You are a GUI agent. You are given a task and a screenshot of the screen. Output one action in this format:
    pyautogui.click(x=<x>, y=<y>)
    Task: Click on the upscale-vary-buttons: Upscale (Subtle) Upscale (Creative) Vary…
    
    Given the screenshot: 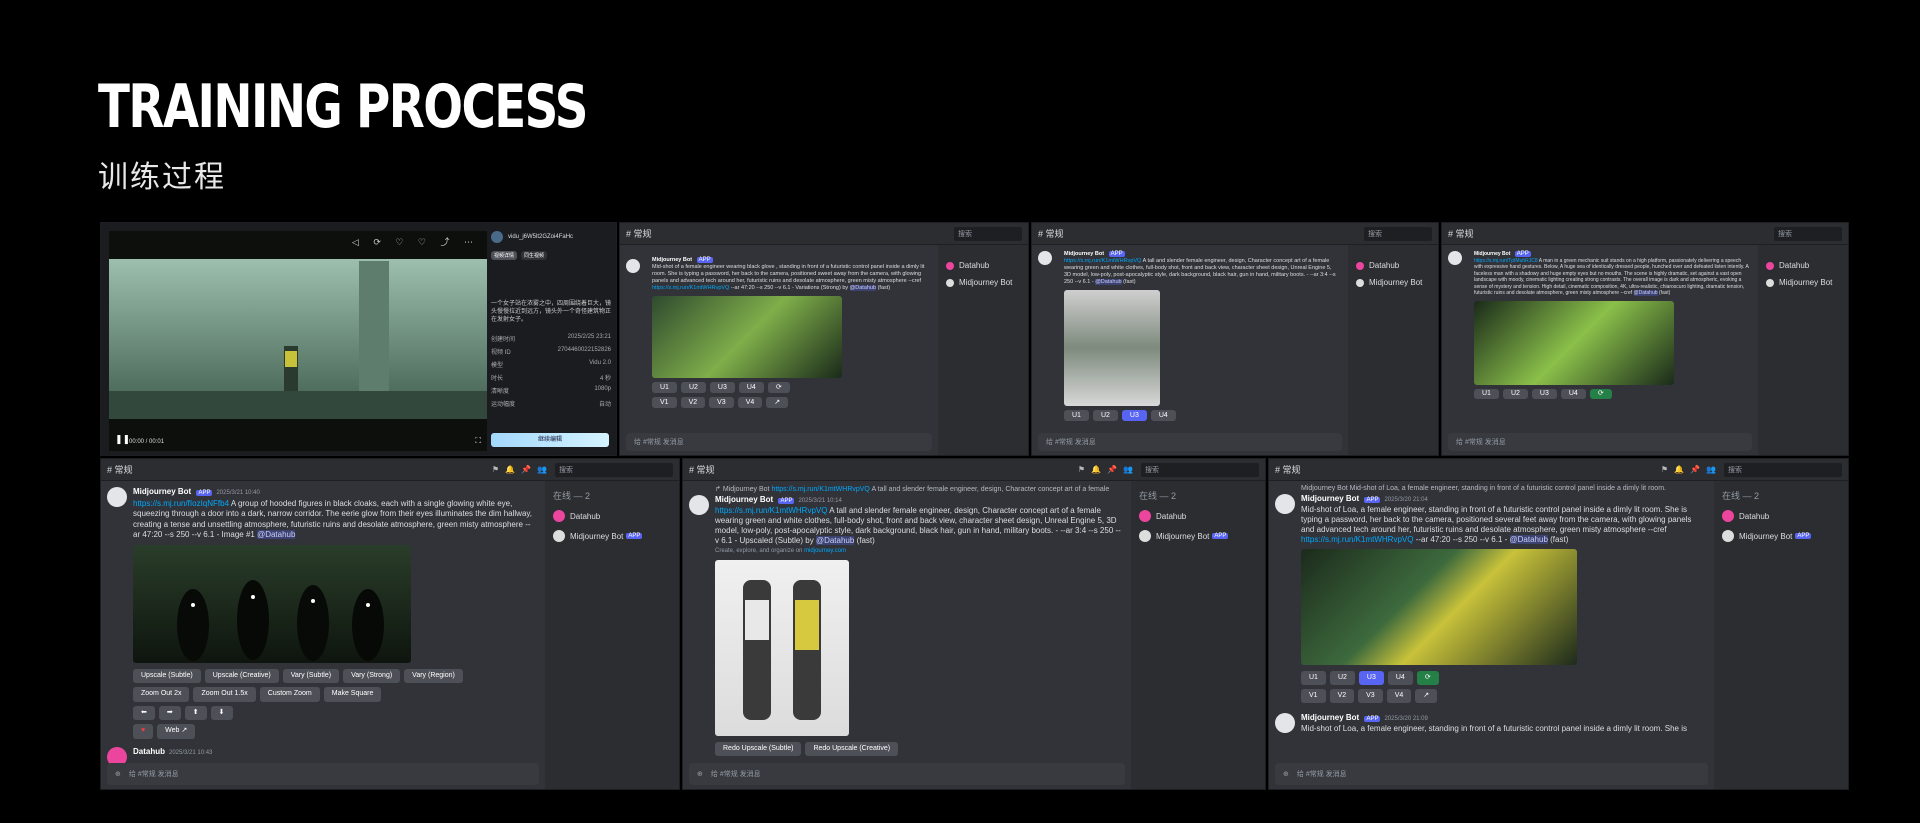 What is the action you would take?
    pyautogui.click(x=335, y=675)
    